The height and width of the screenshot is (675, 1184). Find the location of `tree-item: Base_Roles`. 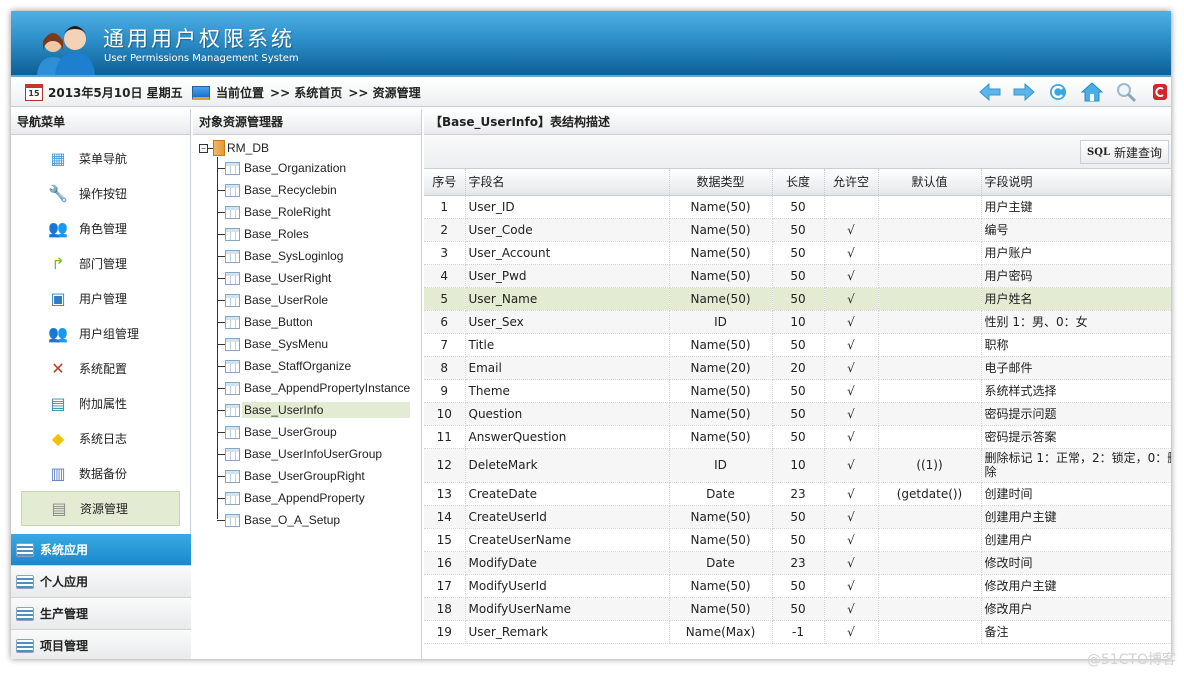

tree-item: Base_Roles is located at coordinates (310, 234).